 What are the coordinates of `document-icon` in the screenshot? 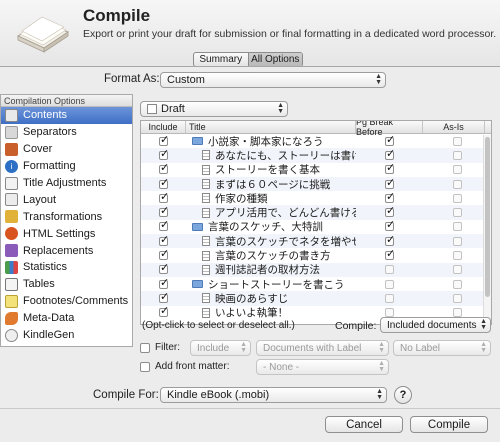 It's located at (206, 169).